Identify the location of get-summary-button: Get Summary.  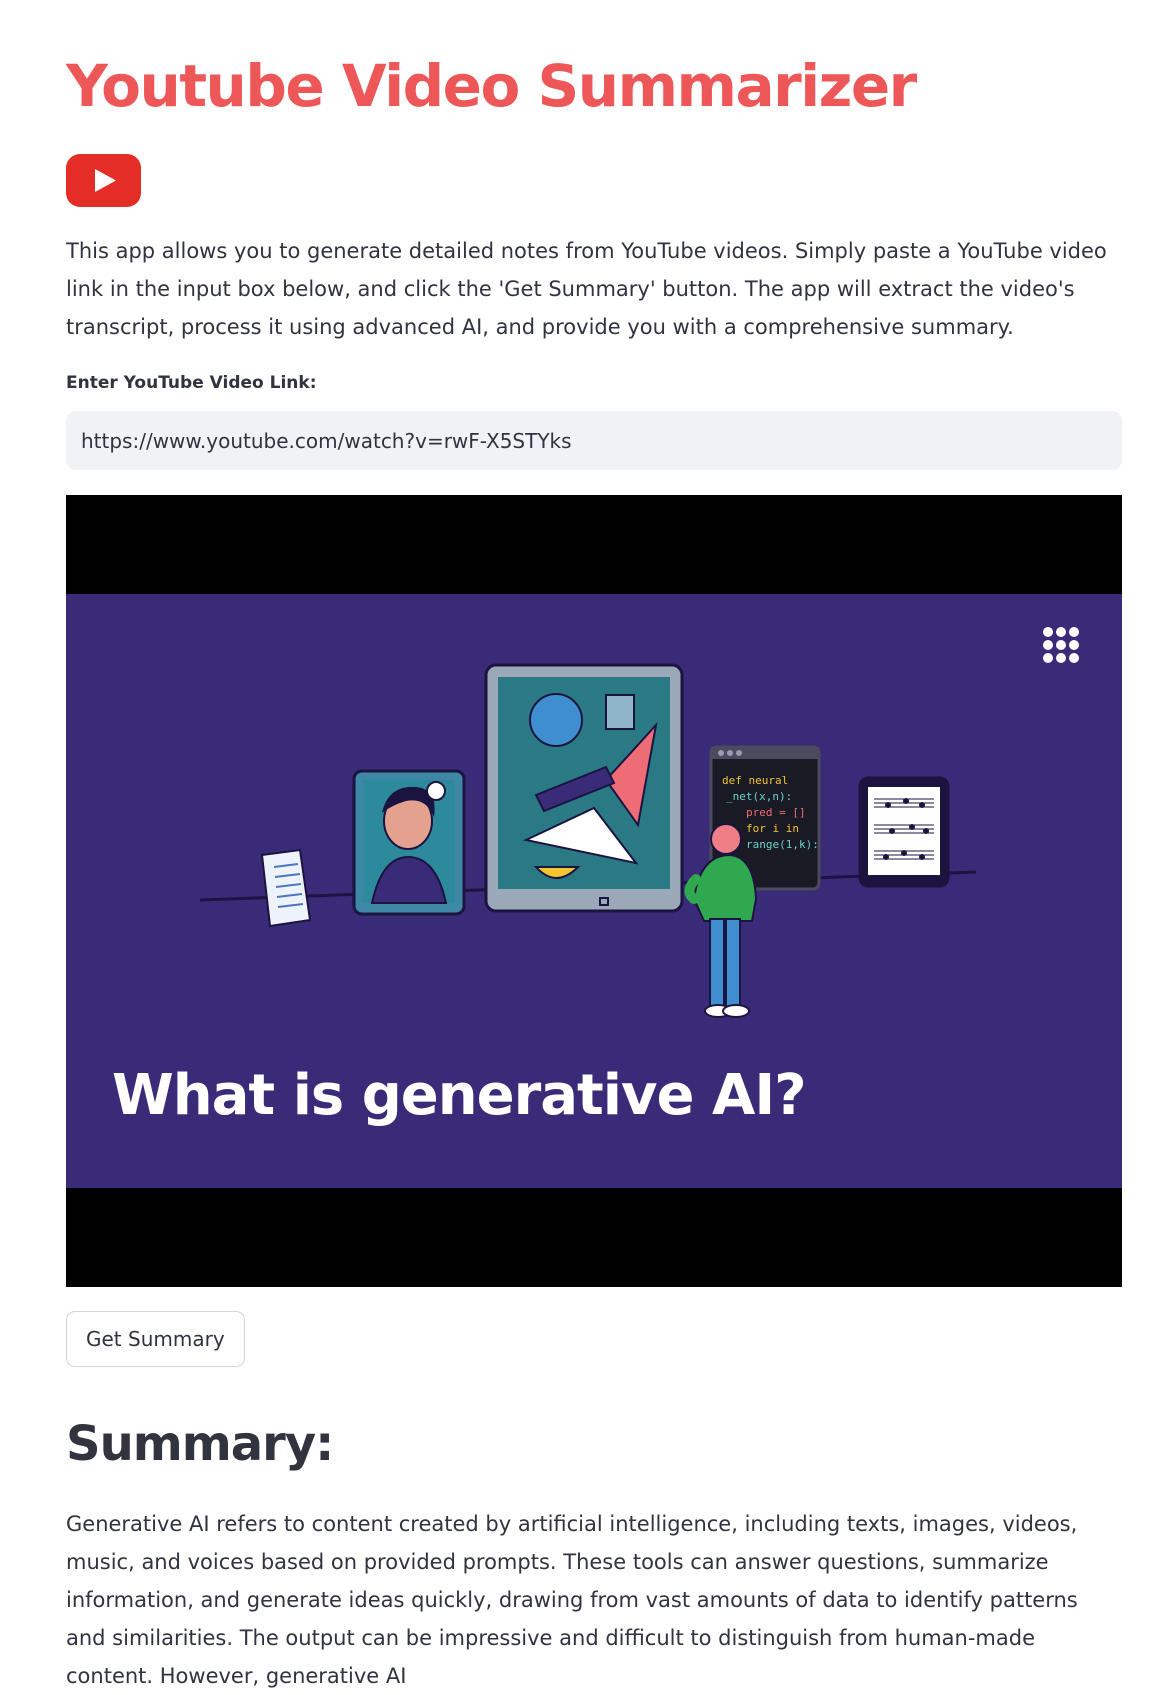
(155, 1339).